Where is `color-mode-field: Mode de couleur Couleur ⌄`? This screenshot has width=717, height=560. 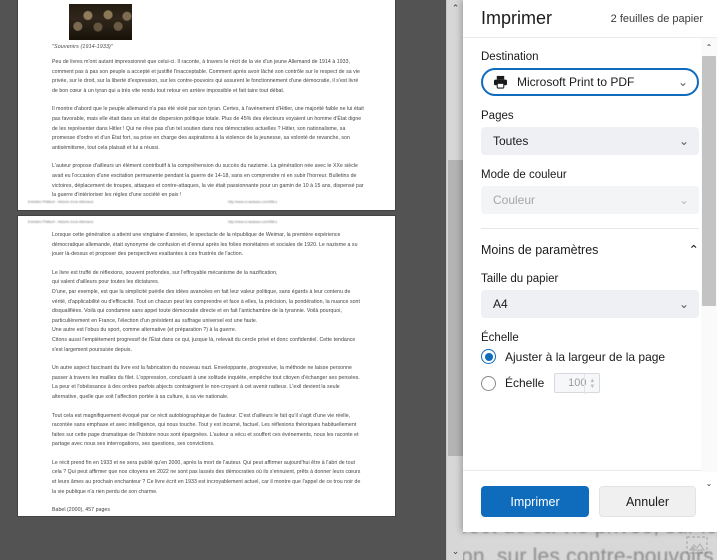
color-mode-field: Mode de couleur Couleur ⌄ is located at coordinates (590, 191).